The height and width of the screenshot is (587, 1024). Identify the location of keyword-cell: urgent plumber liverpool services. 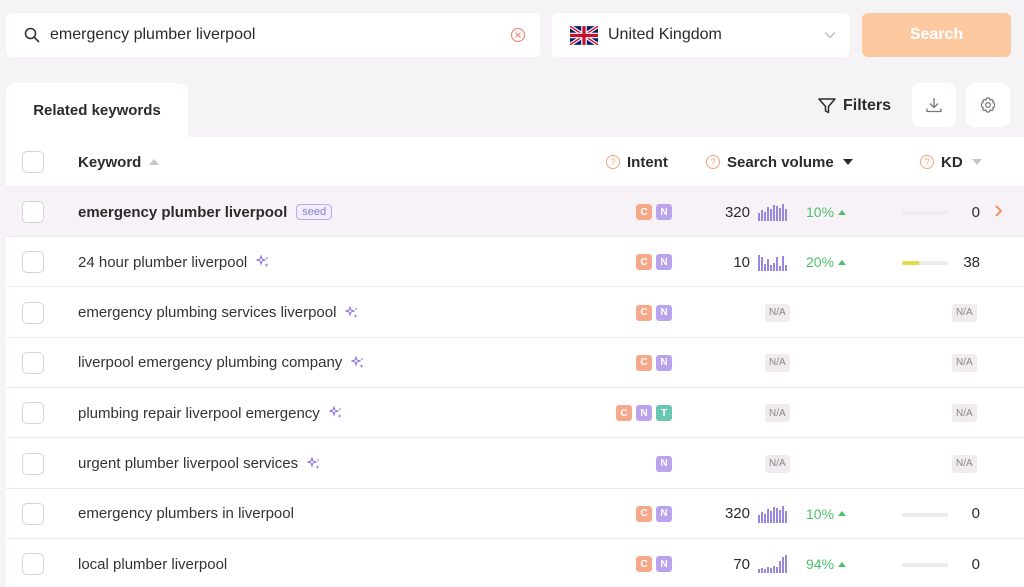
(199, 464).